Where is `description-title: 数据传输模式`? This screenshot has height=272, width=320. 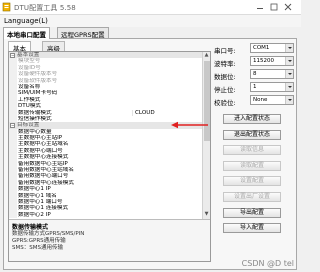 description-title: 数据传输模式 is located at coordinates (30, 227).